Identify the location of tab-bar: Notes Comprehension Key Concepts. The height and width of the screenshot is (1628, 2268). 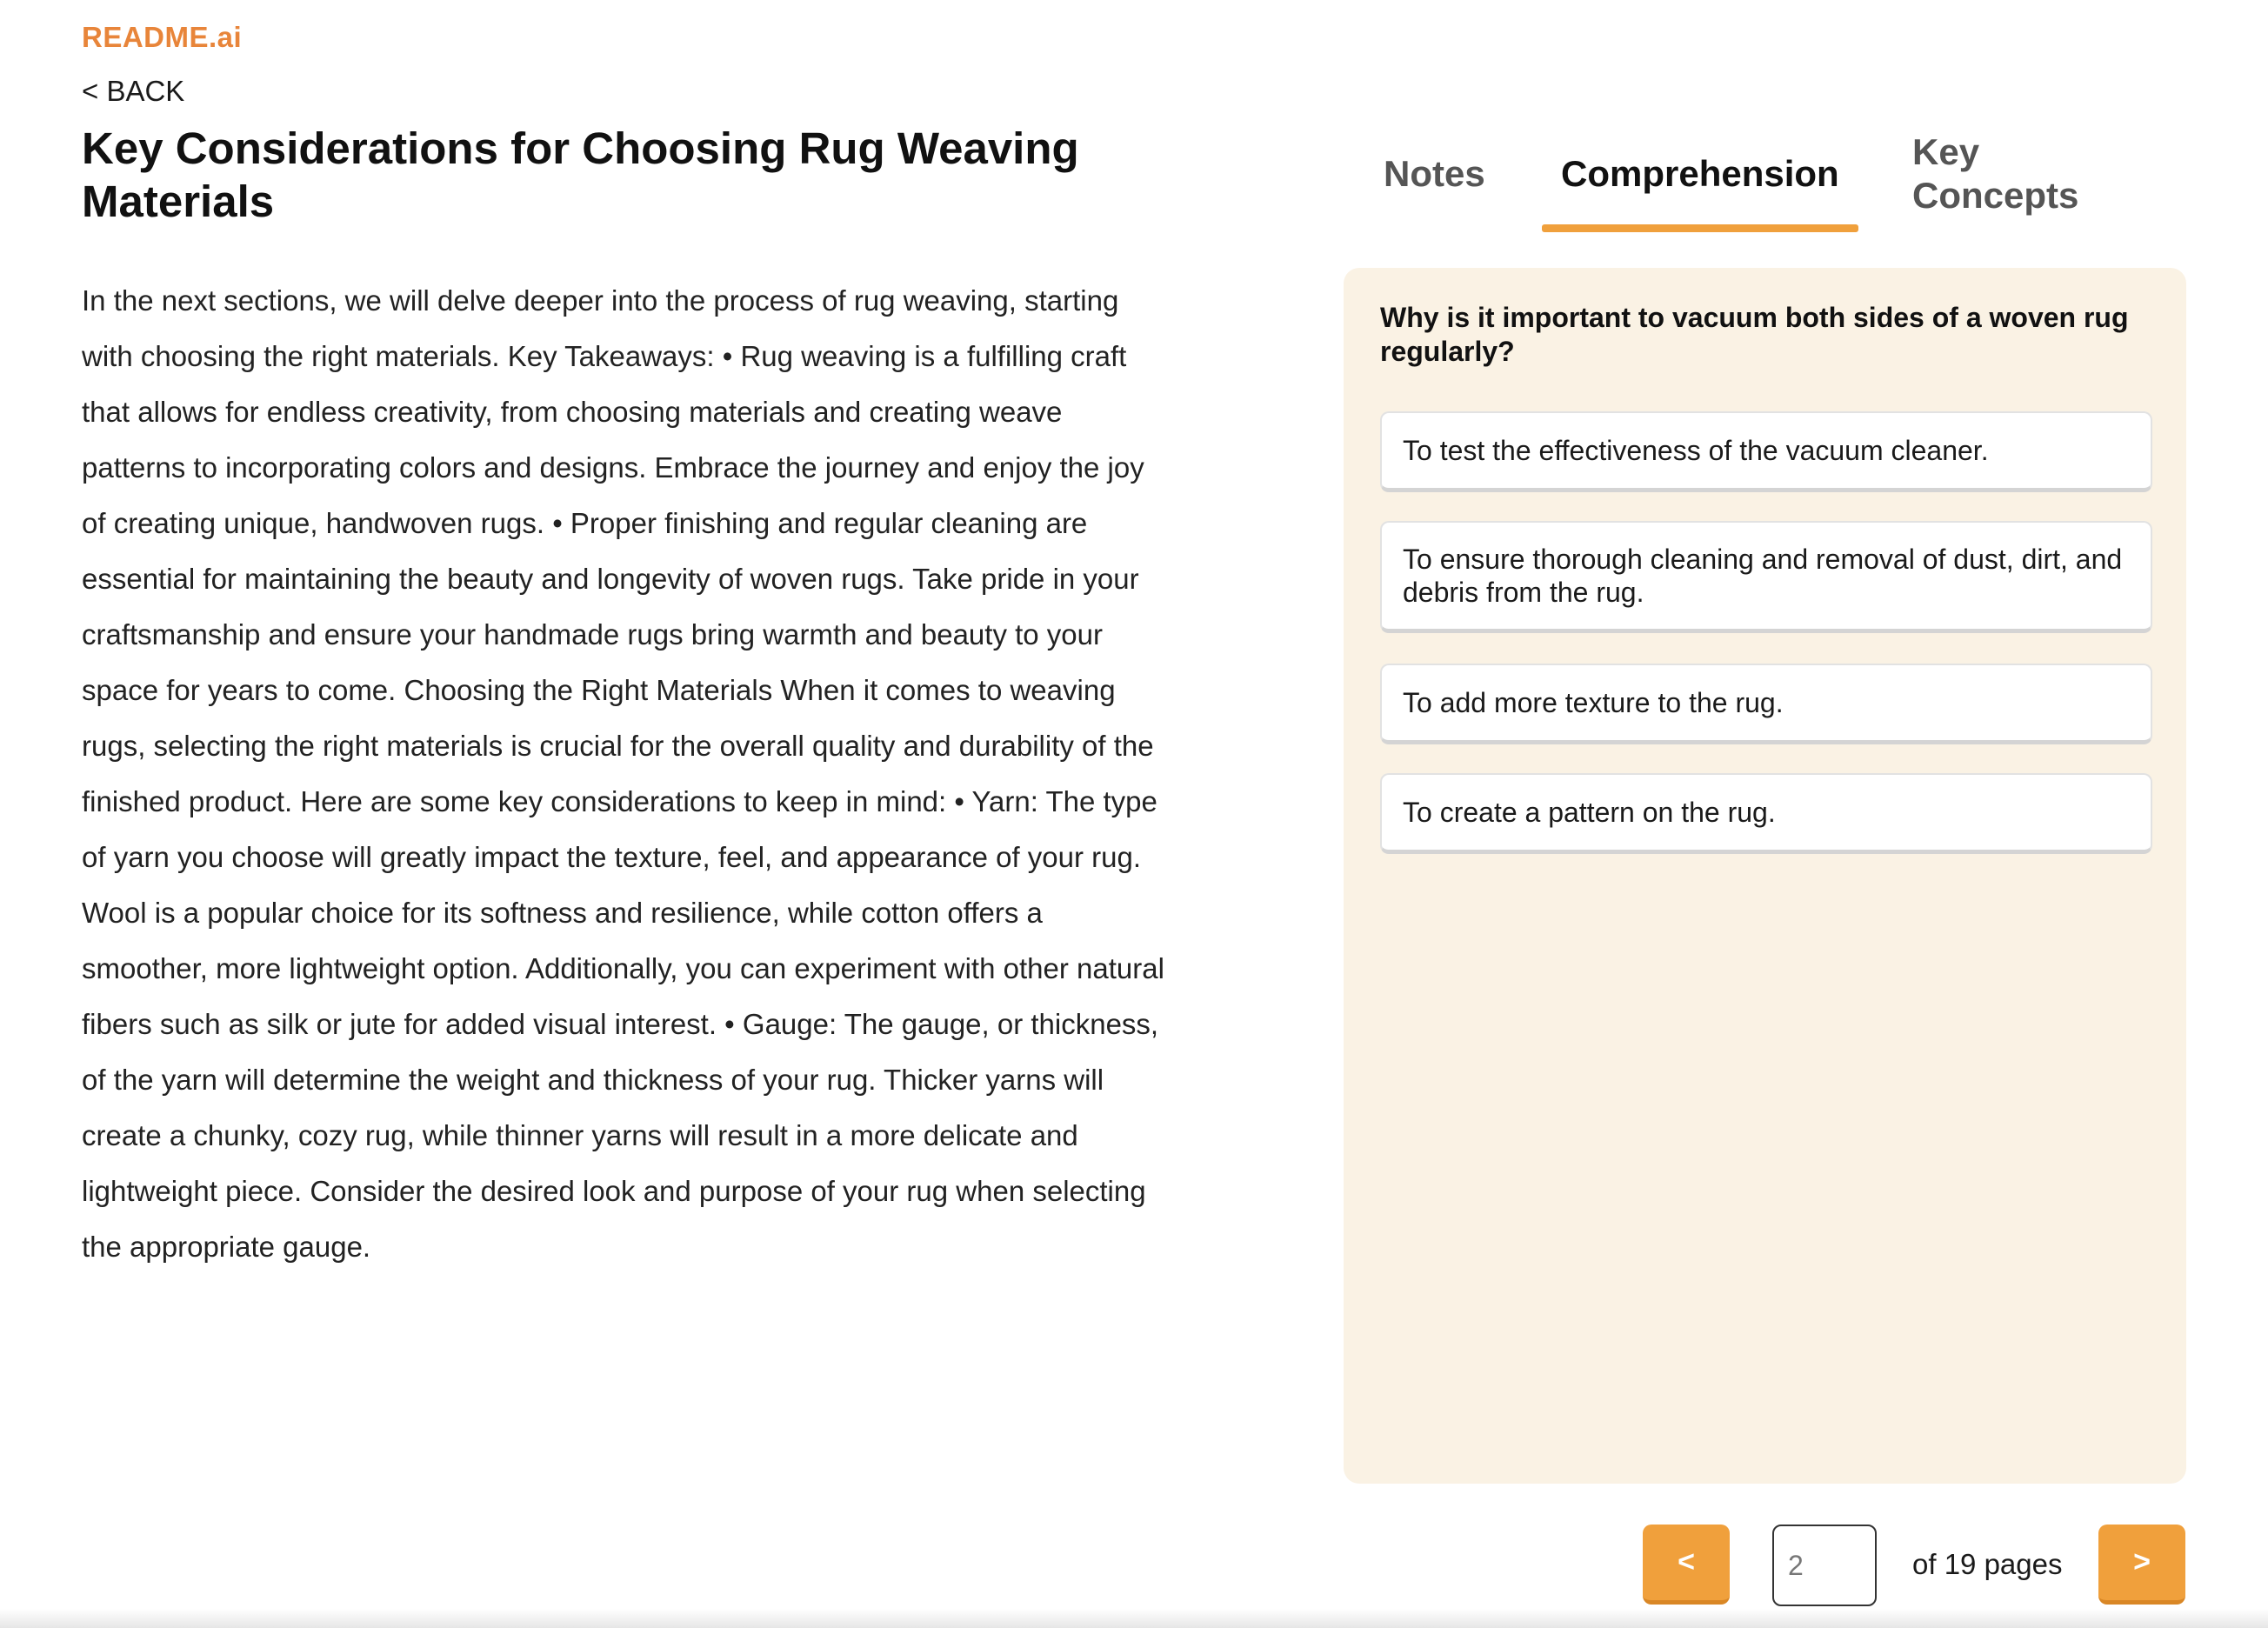
(1763, 178).